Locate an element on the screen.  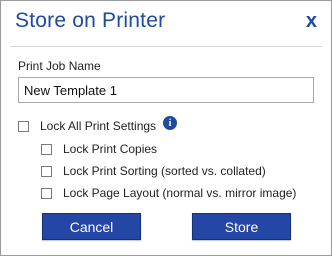
lock-all-option: Lock All Print Settings i is located at coordinates (98, 124).